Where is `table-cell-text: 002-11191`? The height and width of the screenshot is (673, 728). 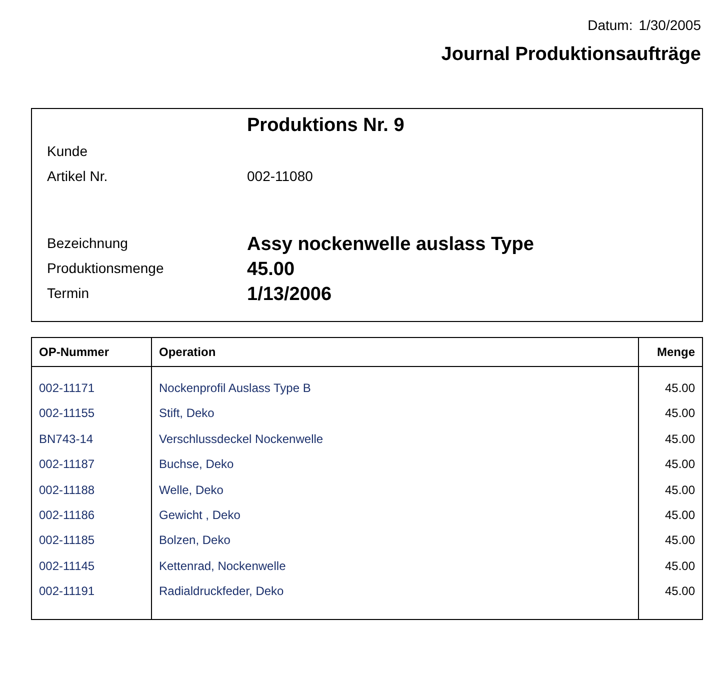 table-cell-text: 002-11191 is located at coordinates (67, 591).